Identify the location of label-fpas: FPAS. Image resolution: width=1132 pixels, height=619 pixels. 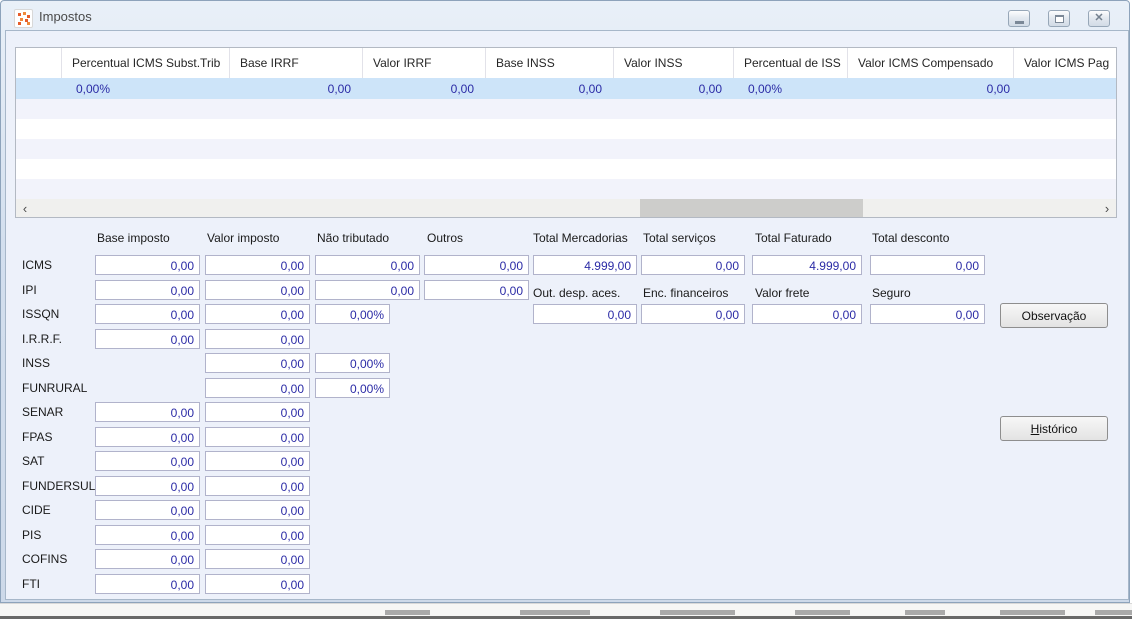
(37, 437).